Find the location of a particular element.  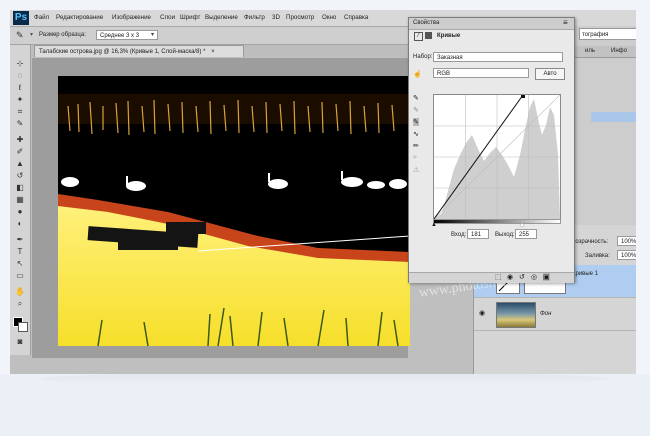

white-point-eyedropper-icon: ✎ is located at coordinates (416, 122).